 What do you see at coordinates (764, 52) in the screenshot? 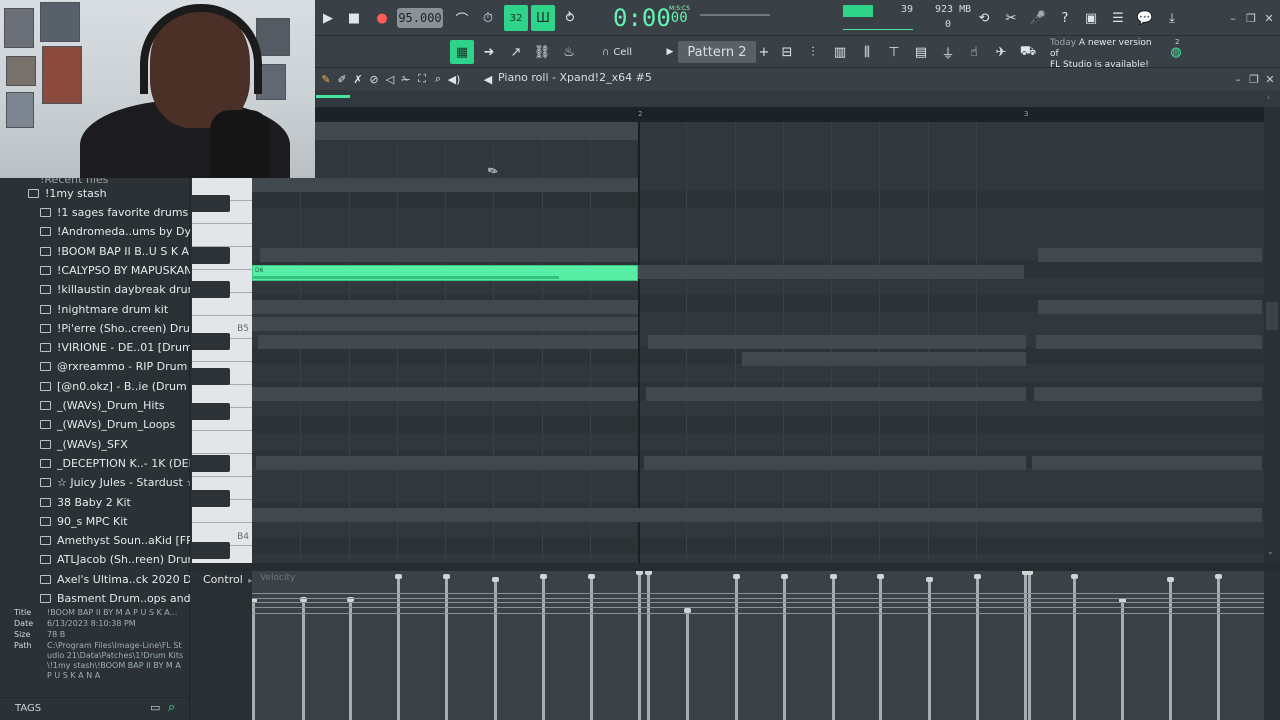
I see `add-pattern-icon: +` at bounding box center [764, 52].